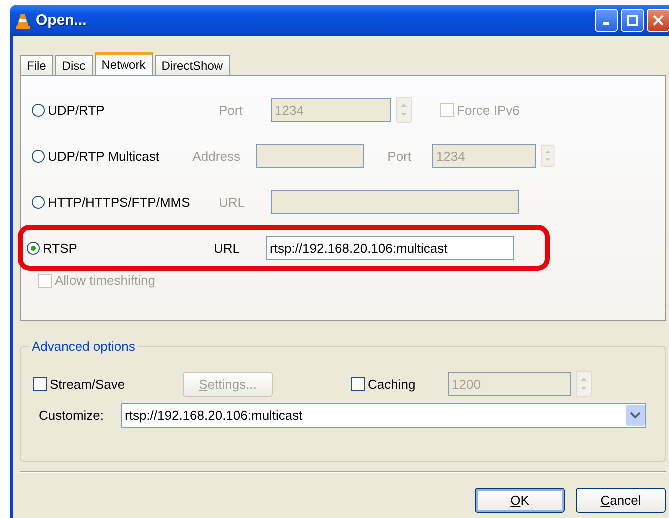  I want to click on radio-label: RTSP, so click(60, 248).